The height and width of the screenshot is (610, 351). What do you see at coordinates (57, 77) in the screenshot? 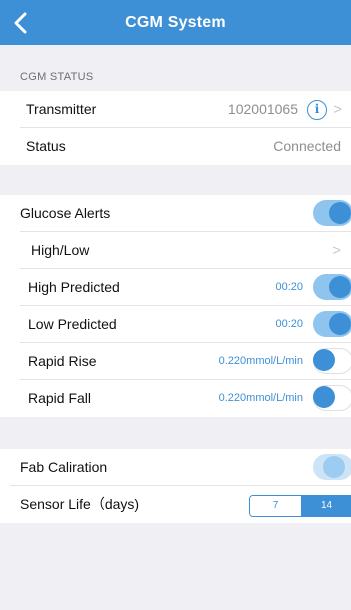
I see `section-header-cgm-status: CGM STATUS` at bounding box center [57, 77].